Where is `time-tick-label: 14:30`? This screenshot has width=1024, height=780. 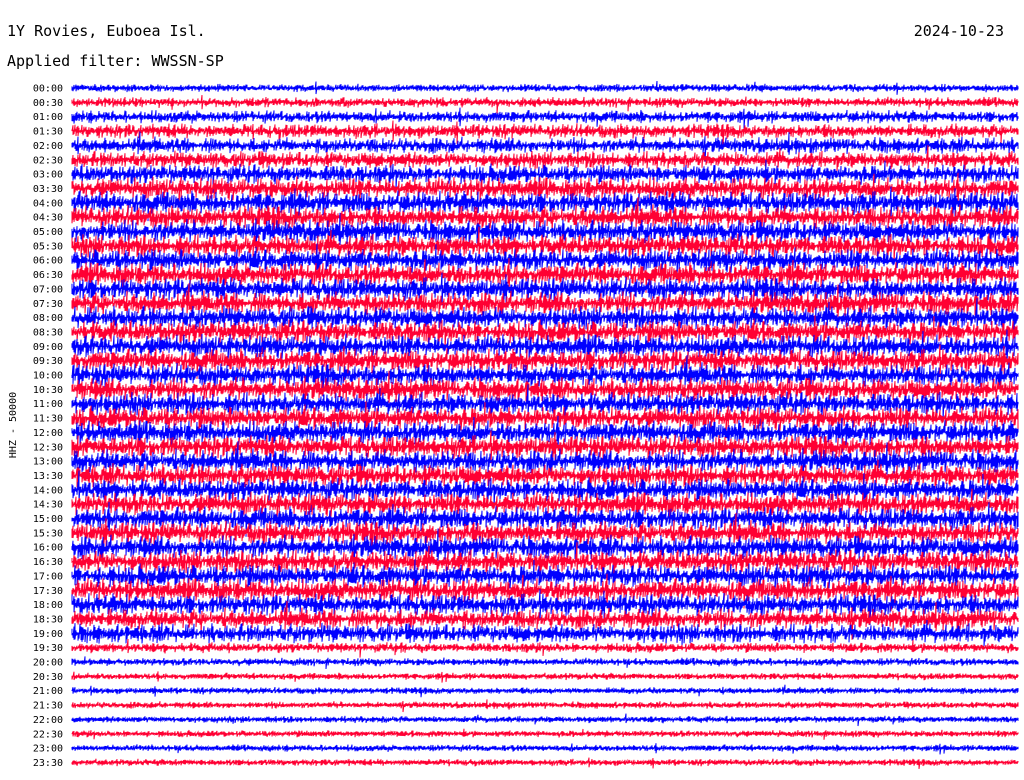 time-tick-label: 14:30 is located at coordinates (48, 505).